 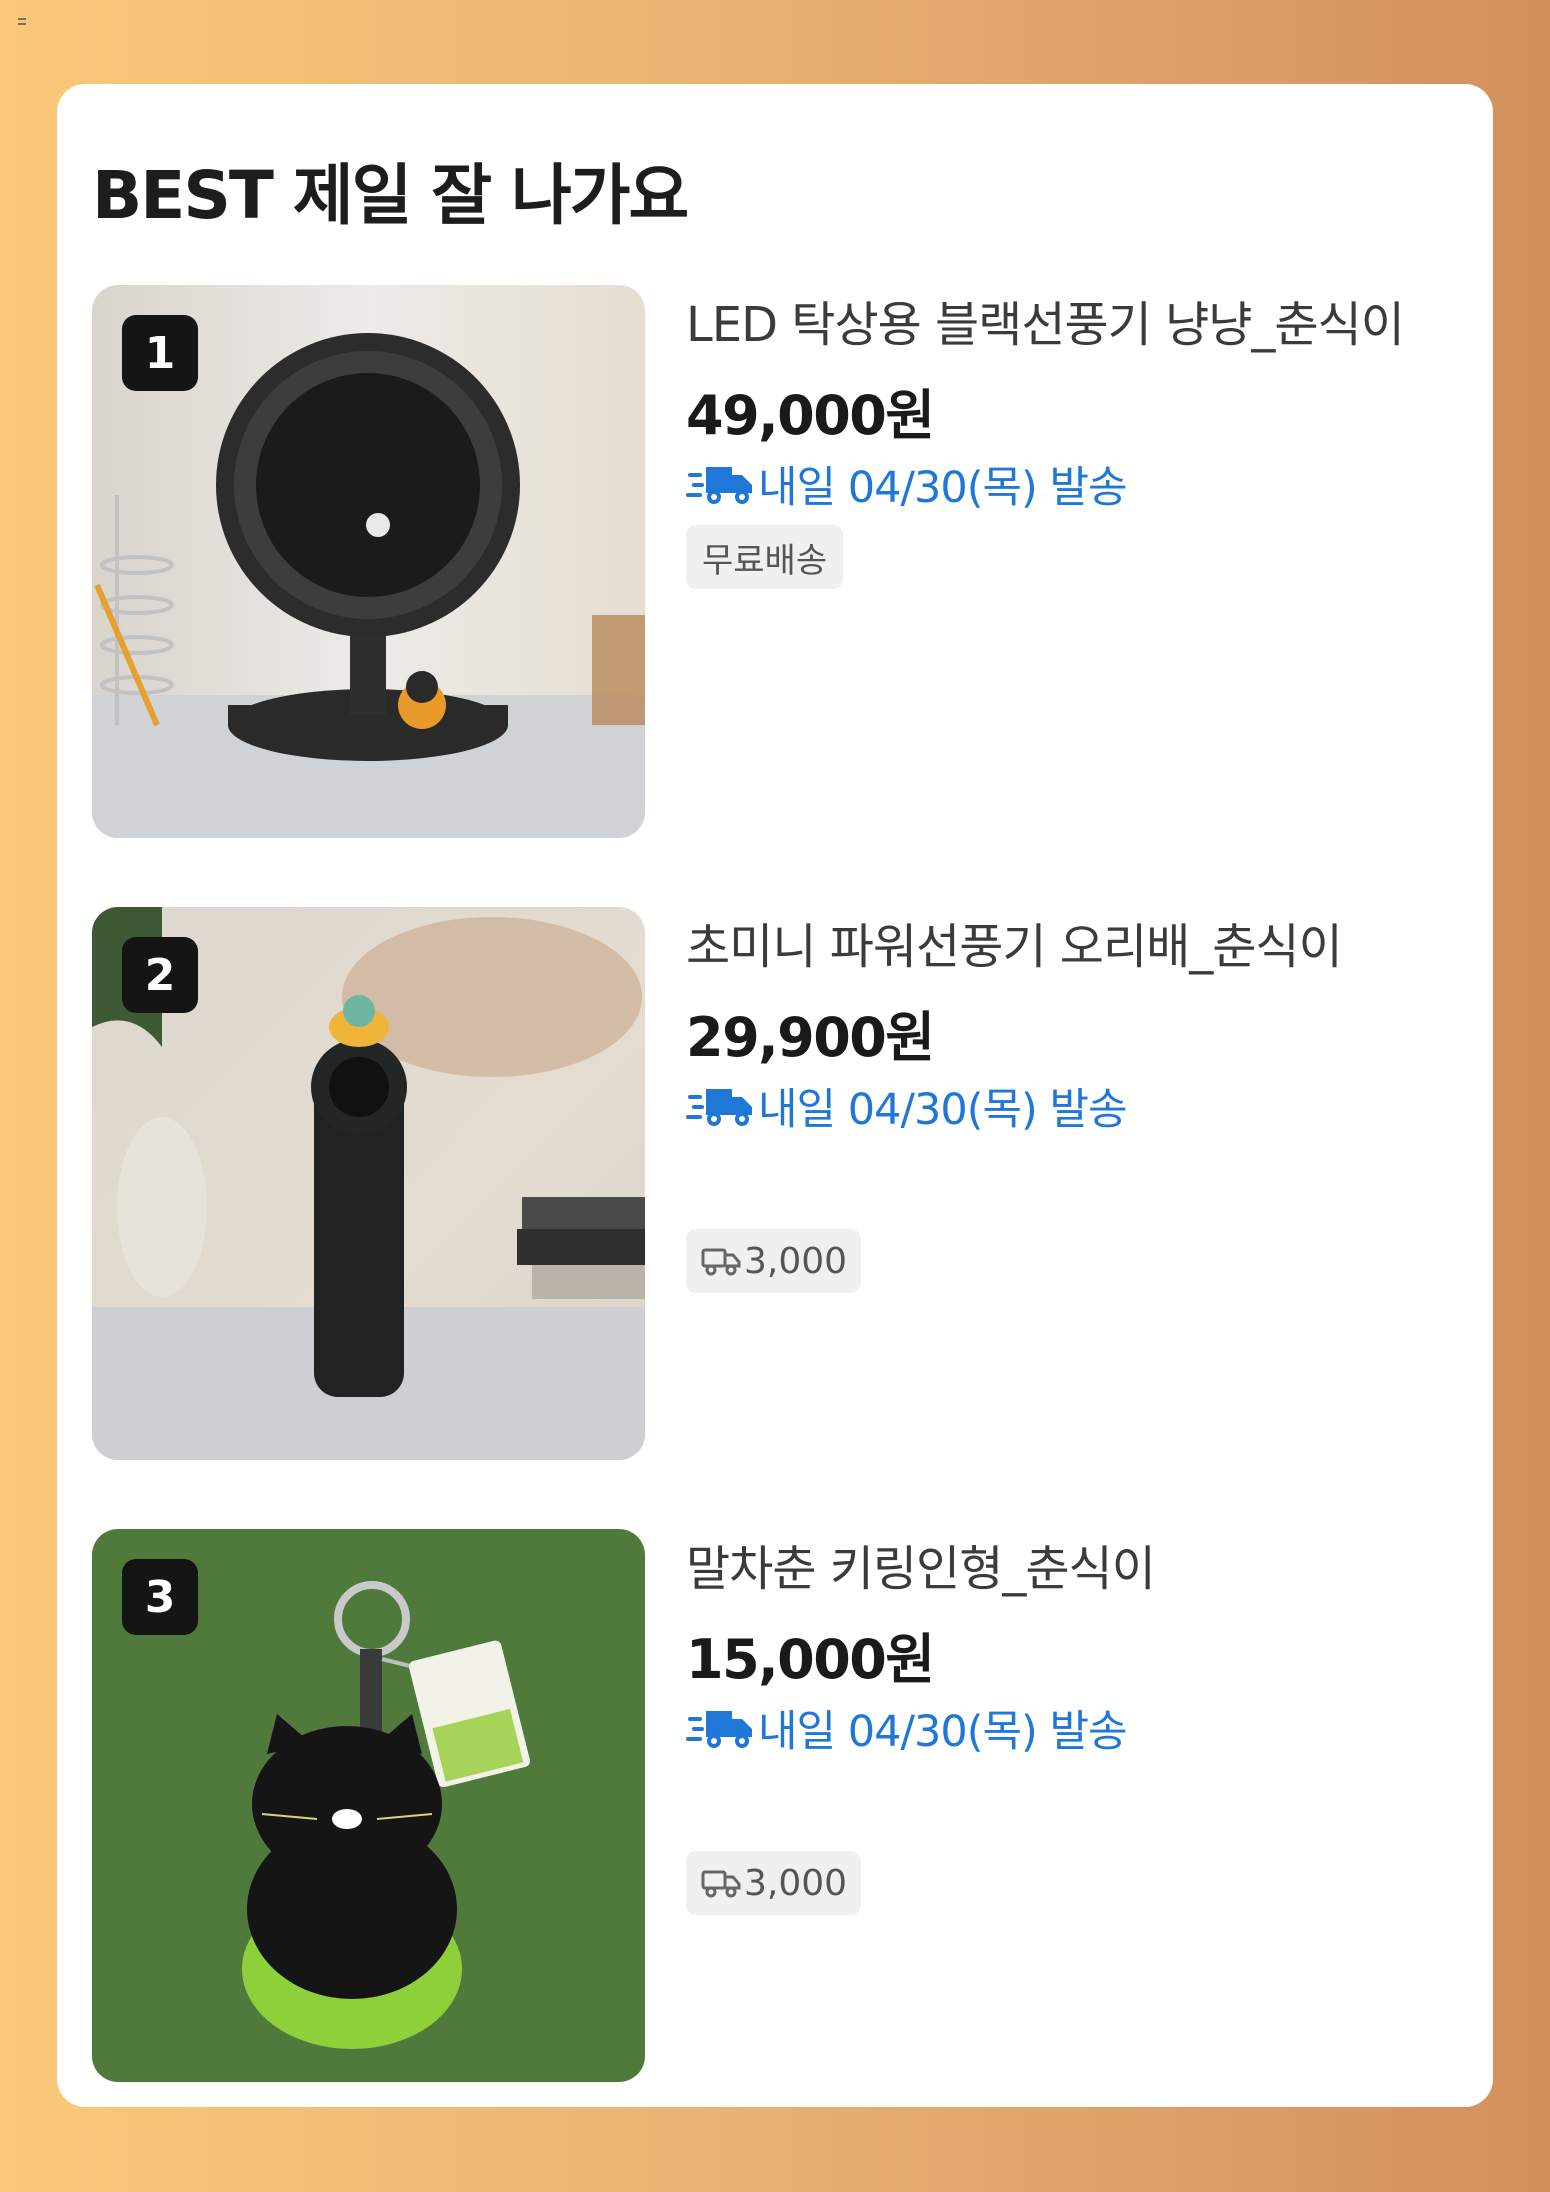 What do you see at coordinates (810, 1037) in the screenshot?
I see `product-price: 29,900원` at bounding box center [810, 1037].